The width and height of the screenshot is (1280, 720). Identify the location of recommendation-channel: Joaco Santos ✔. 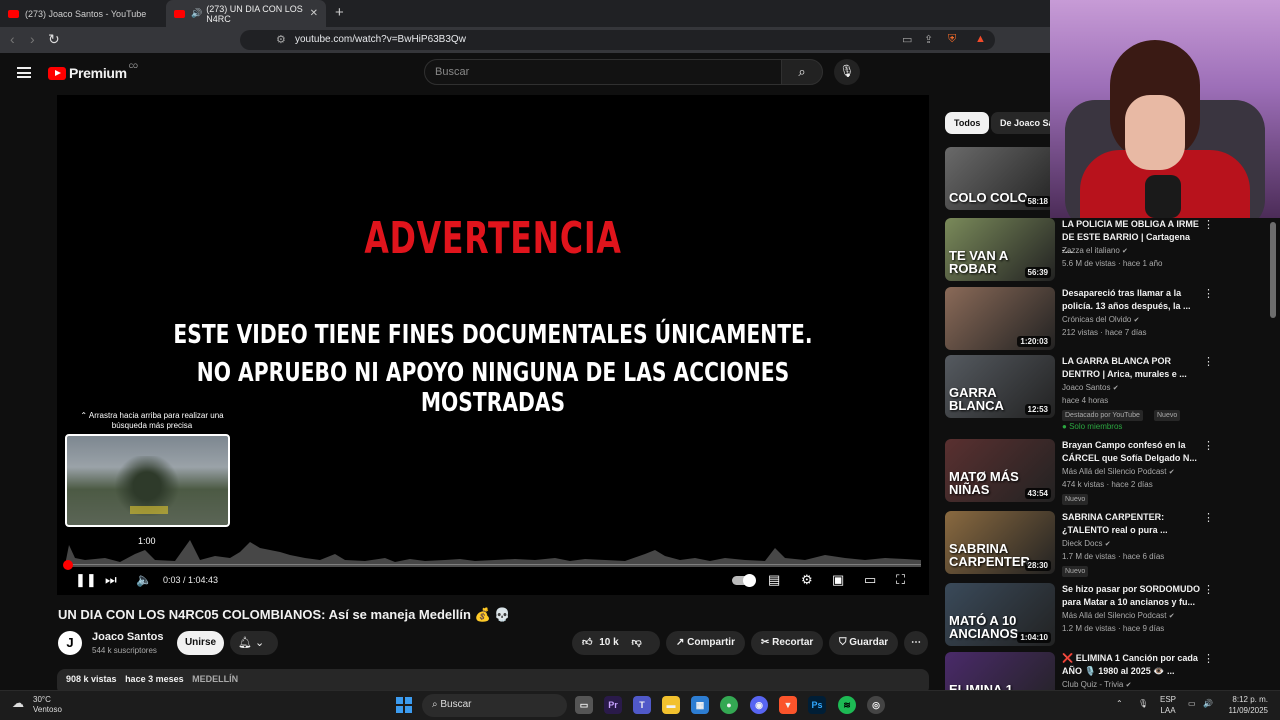
(1090, 387).